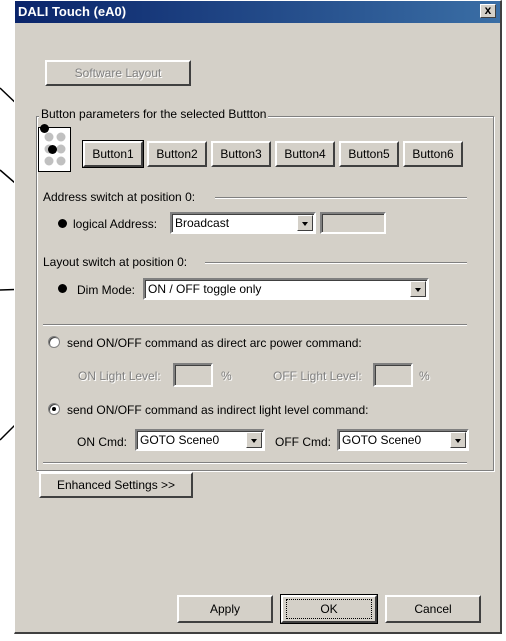 Image resolution: width=506 pixels, height=641 pixels. Describe the element at coordinates (115, 224) in the screenshot. I see `logical-address-label: logical Address:` at that location.